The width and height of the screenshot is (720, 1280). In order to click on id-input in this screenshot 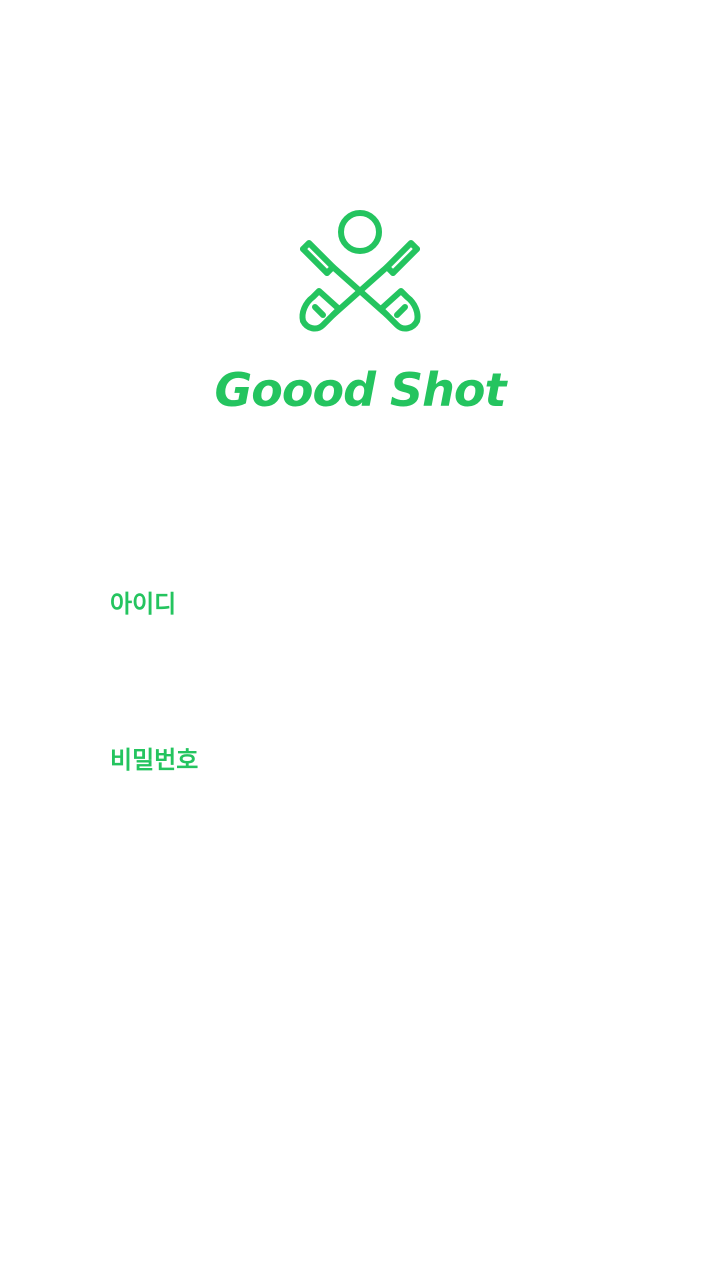, I will do `click(360, 663)`.